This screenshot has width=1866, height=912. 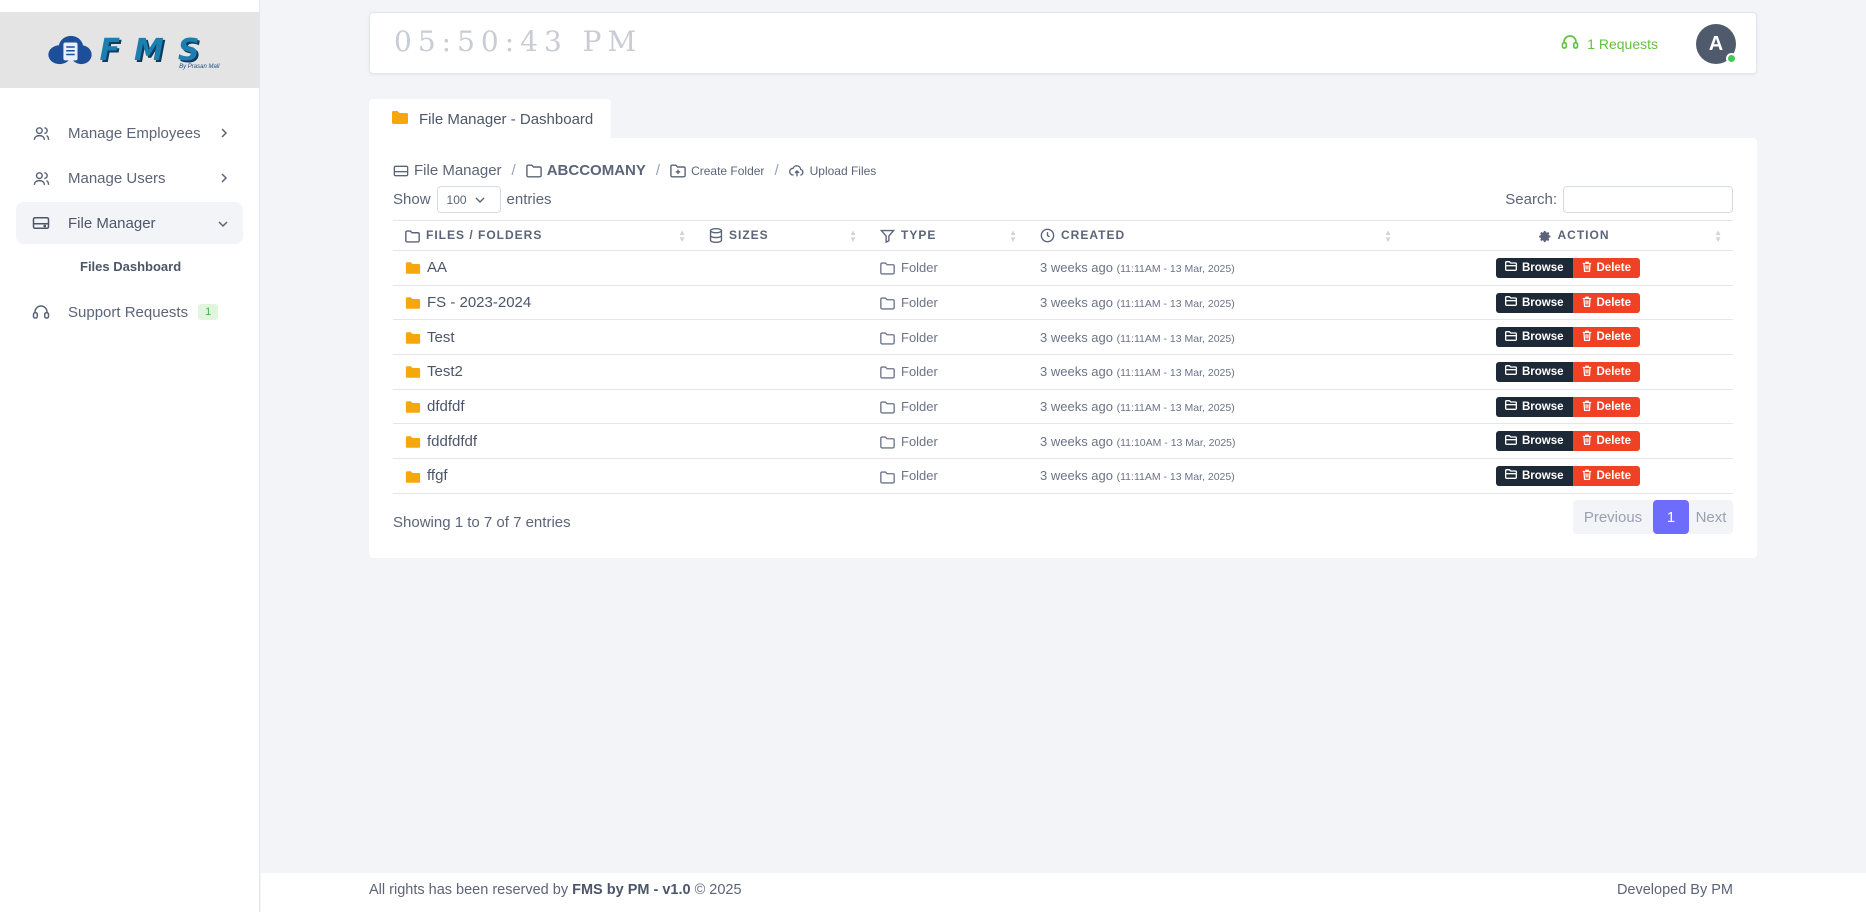 I want to click on sidebar-item-manage-employees: Manage Employees, so click(x=129, y=133).